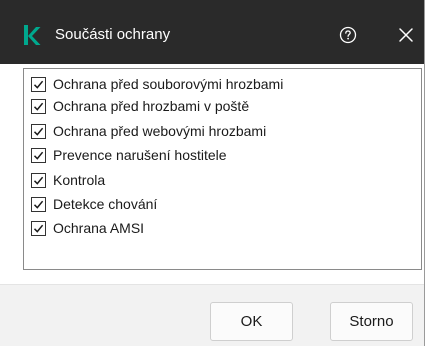  I want to click on list-item-host-intrusion-prevention: Prevence narušení hostitele, so click(129, 155).